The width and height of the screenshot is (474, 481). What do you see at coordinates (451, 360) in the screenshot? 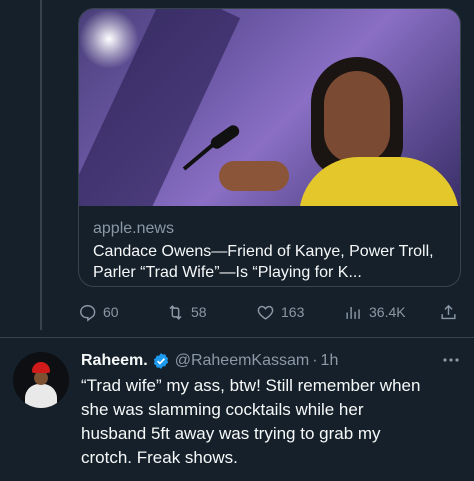
I see `more-icon` at bounding box center [451, 360].